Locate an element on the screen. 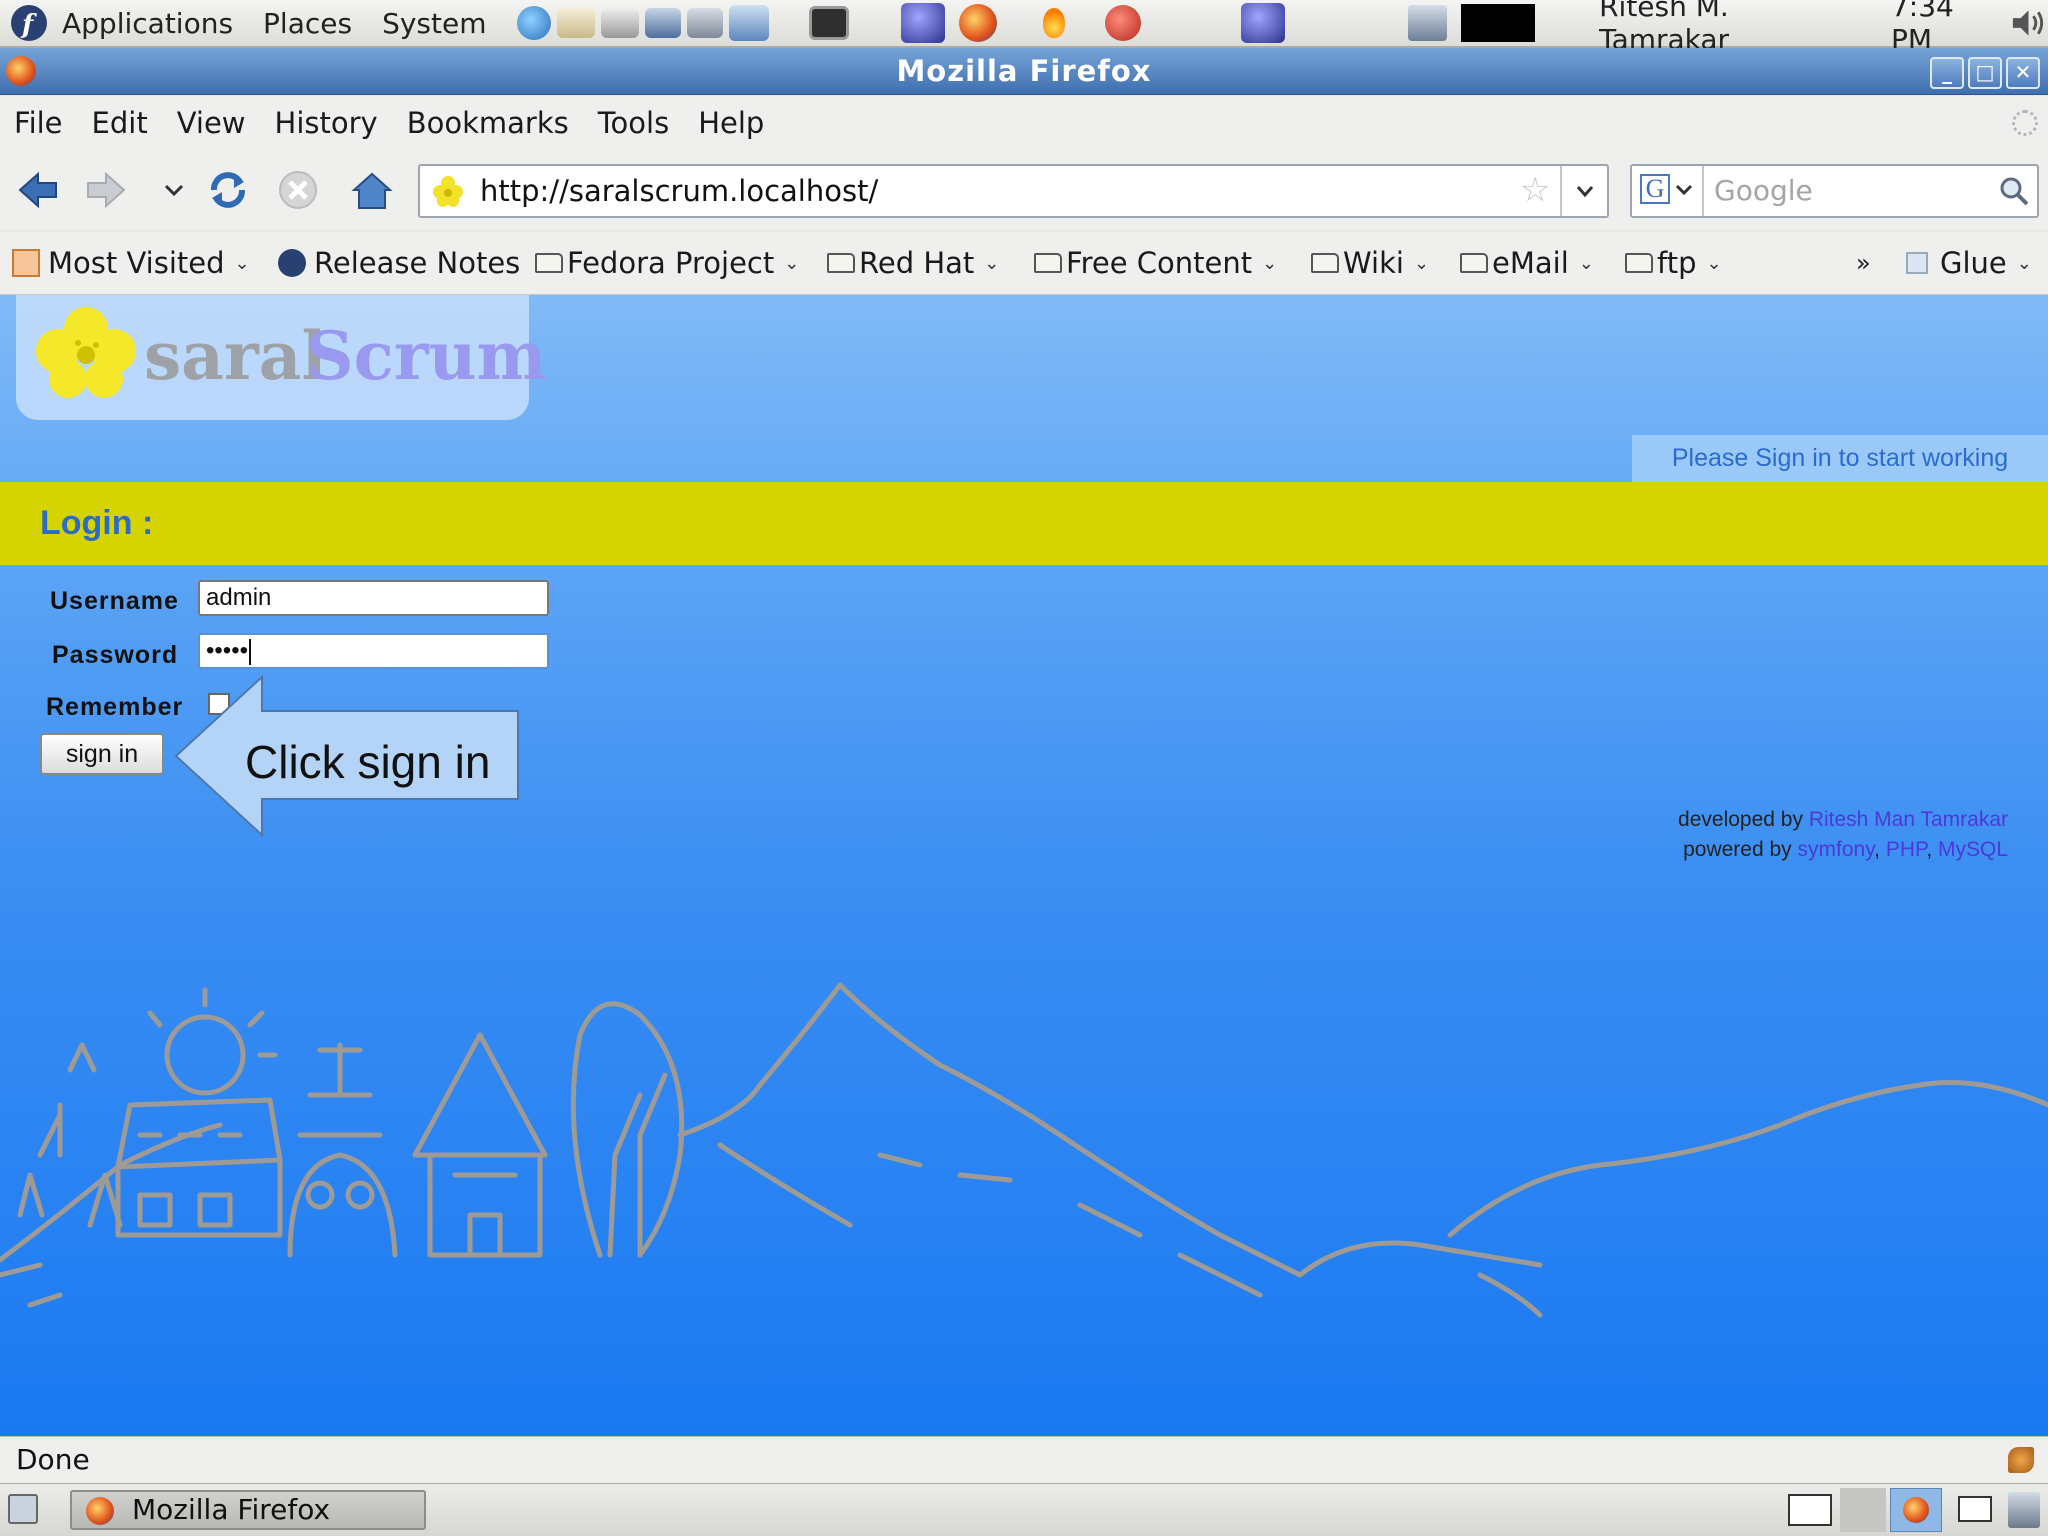 The image size is (2048, 1536). menu-file: File is located at coordinates (38, 123).